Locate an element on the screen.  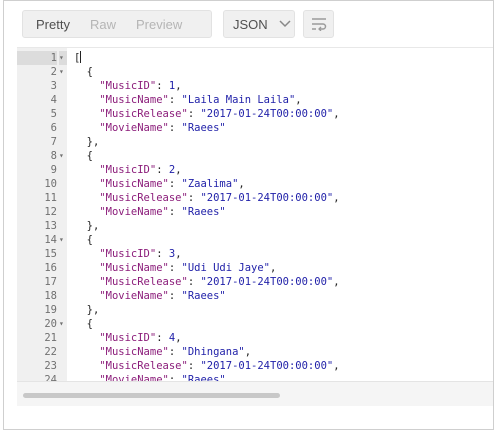
code-text: "MusicID": 2, is located at coordinates (140, 170).